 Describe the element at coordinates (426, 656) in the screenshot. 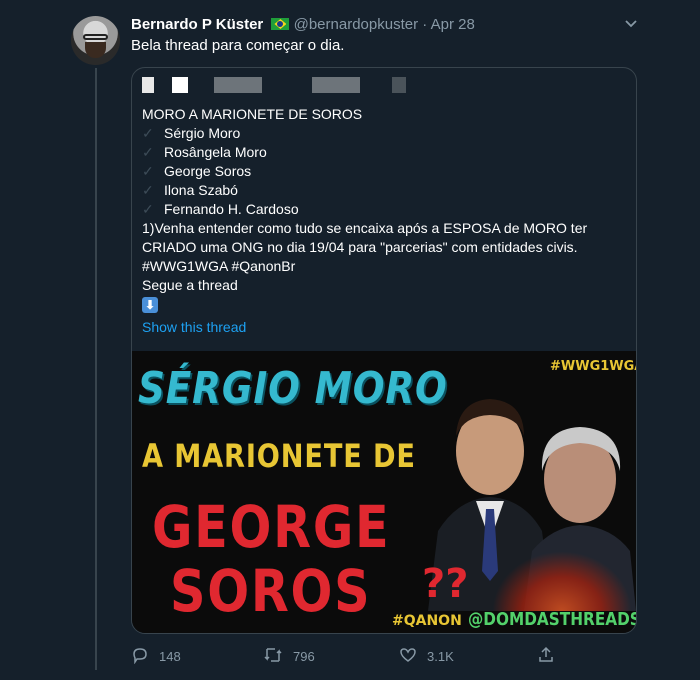

I see `like-button: 3.1K` at that location.